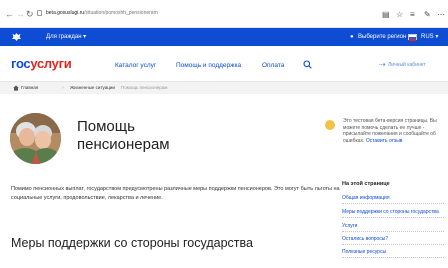 The image size is (448, 268). What do you see at coordinates (412, 15) in the screenshot?
I see `favorites-list-icon: ≡` at bounding box center [412, 15].